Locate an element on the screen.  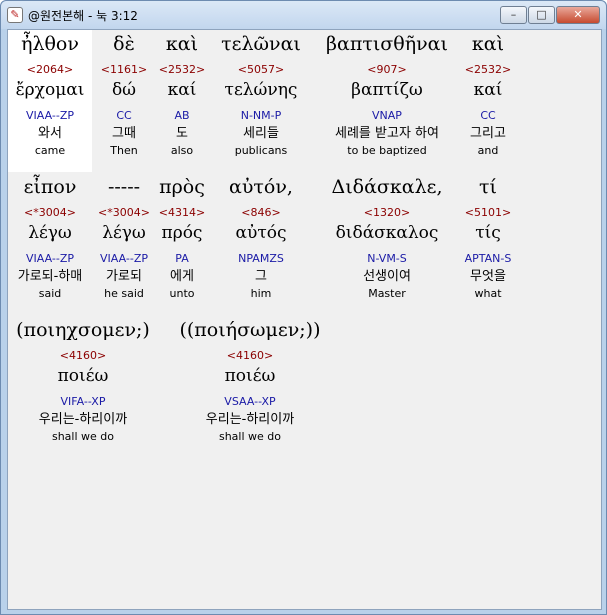
greek-word: ----- is located at coordinates (124, 187).